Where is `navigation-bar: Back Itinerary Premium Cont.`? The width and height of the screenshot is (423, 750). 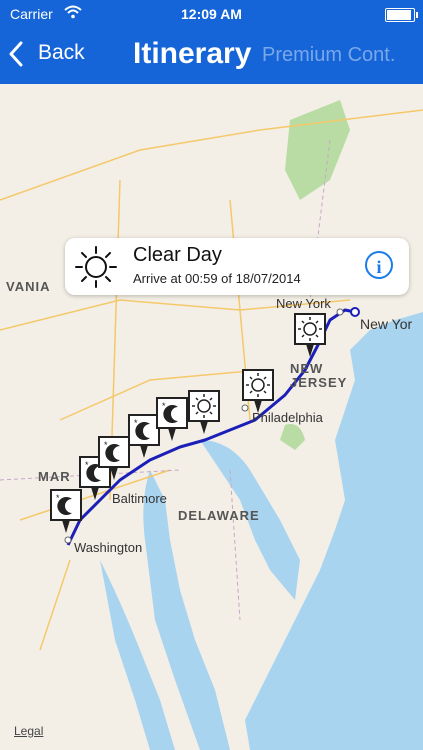
navigation-bar: Back Itinerary Premium Cont. is located at coordinates (211, 56).